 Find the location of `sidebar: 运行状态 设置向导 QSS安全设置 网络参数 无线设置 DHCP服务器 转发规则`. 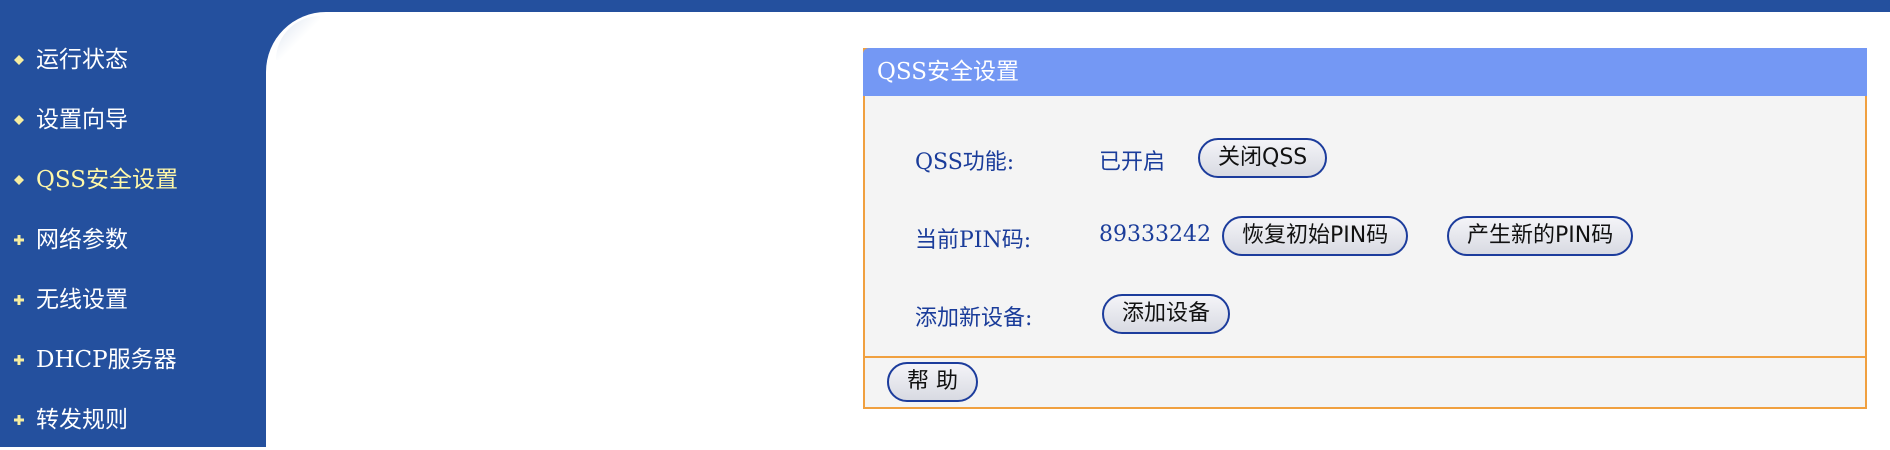

sidebar: 运行状态 设置向导 QSS安全设置 网络参数 无线设置 DHCP服务器 转发规则 is located at coordinates (133, 223).